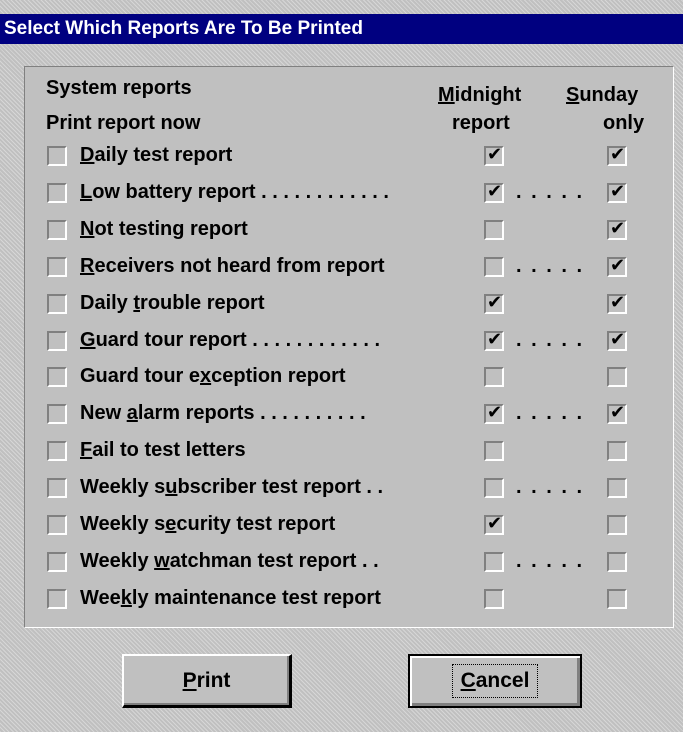  I want to click on report-label: Receivers not heard from report, so click(232, 266).